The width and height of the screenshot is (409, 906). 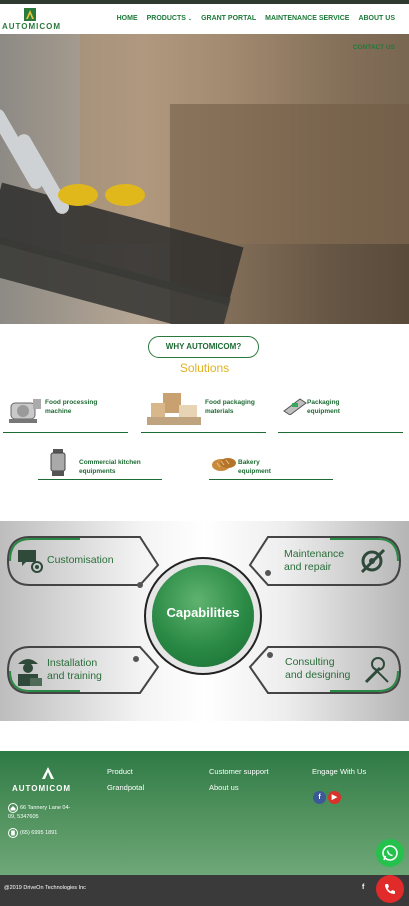 I want to click on nav-home: HOME, so click(x=127, y=18).